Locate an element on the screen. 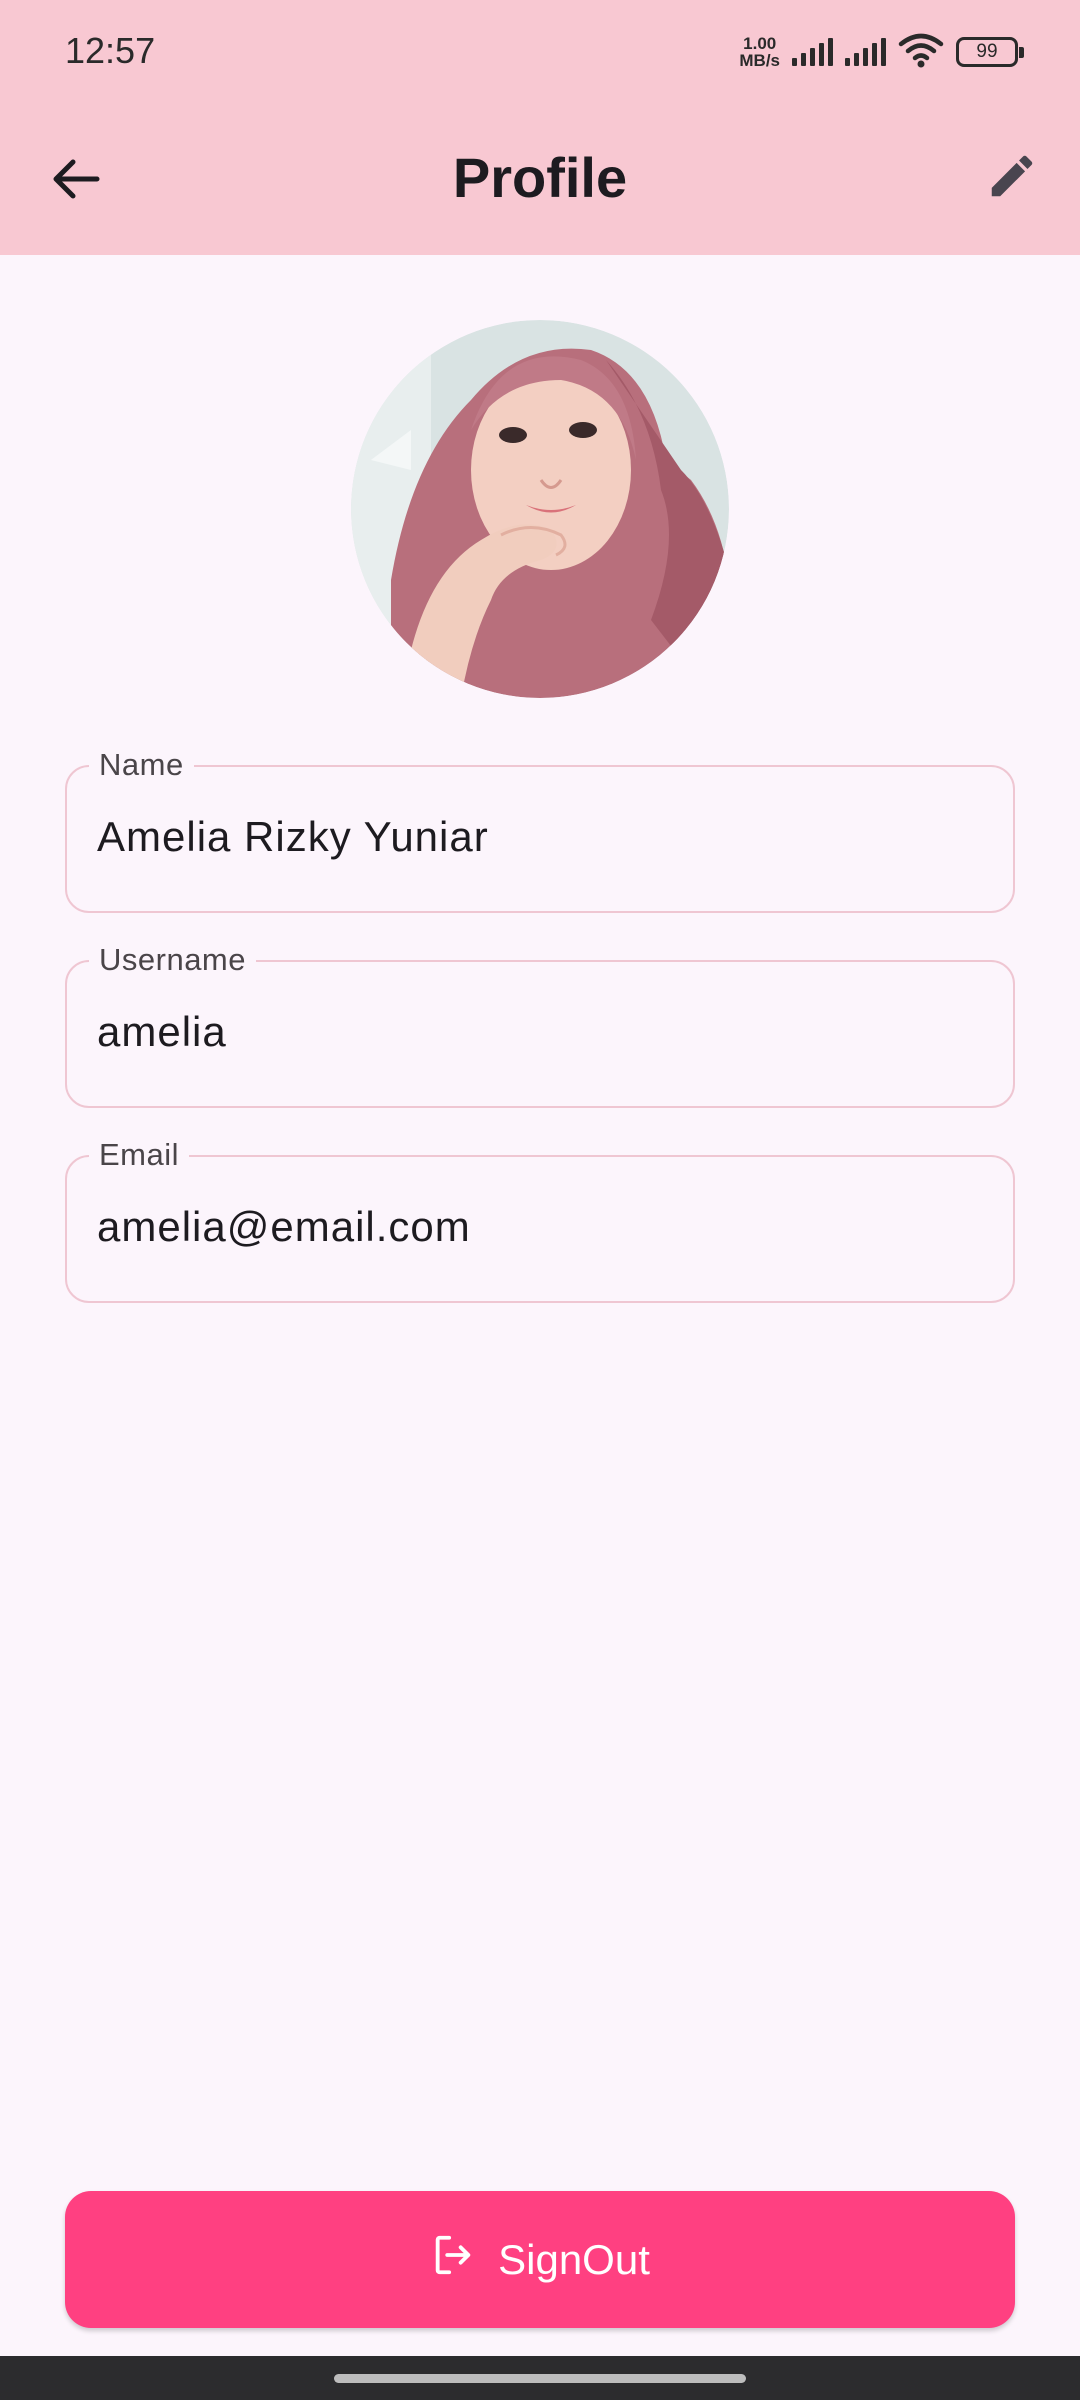  username-input: amelia is located at coordinates (537, 1032).